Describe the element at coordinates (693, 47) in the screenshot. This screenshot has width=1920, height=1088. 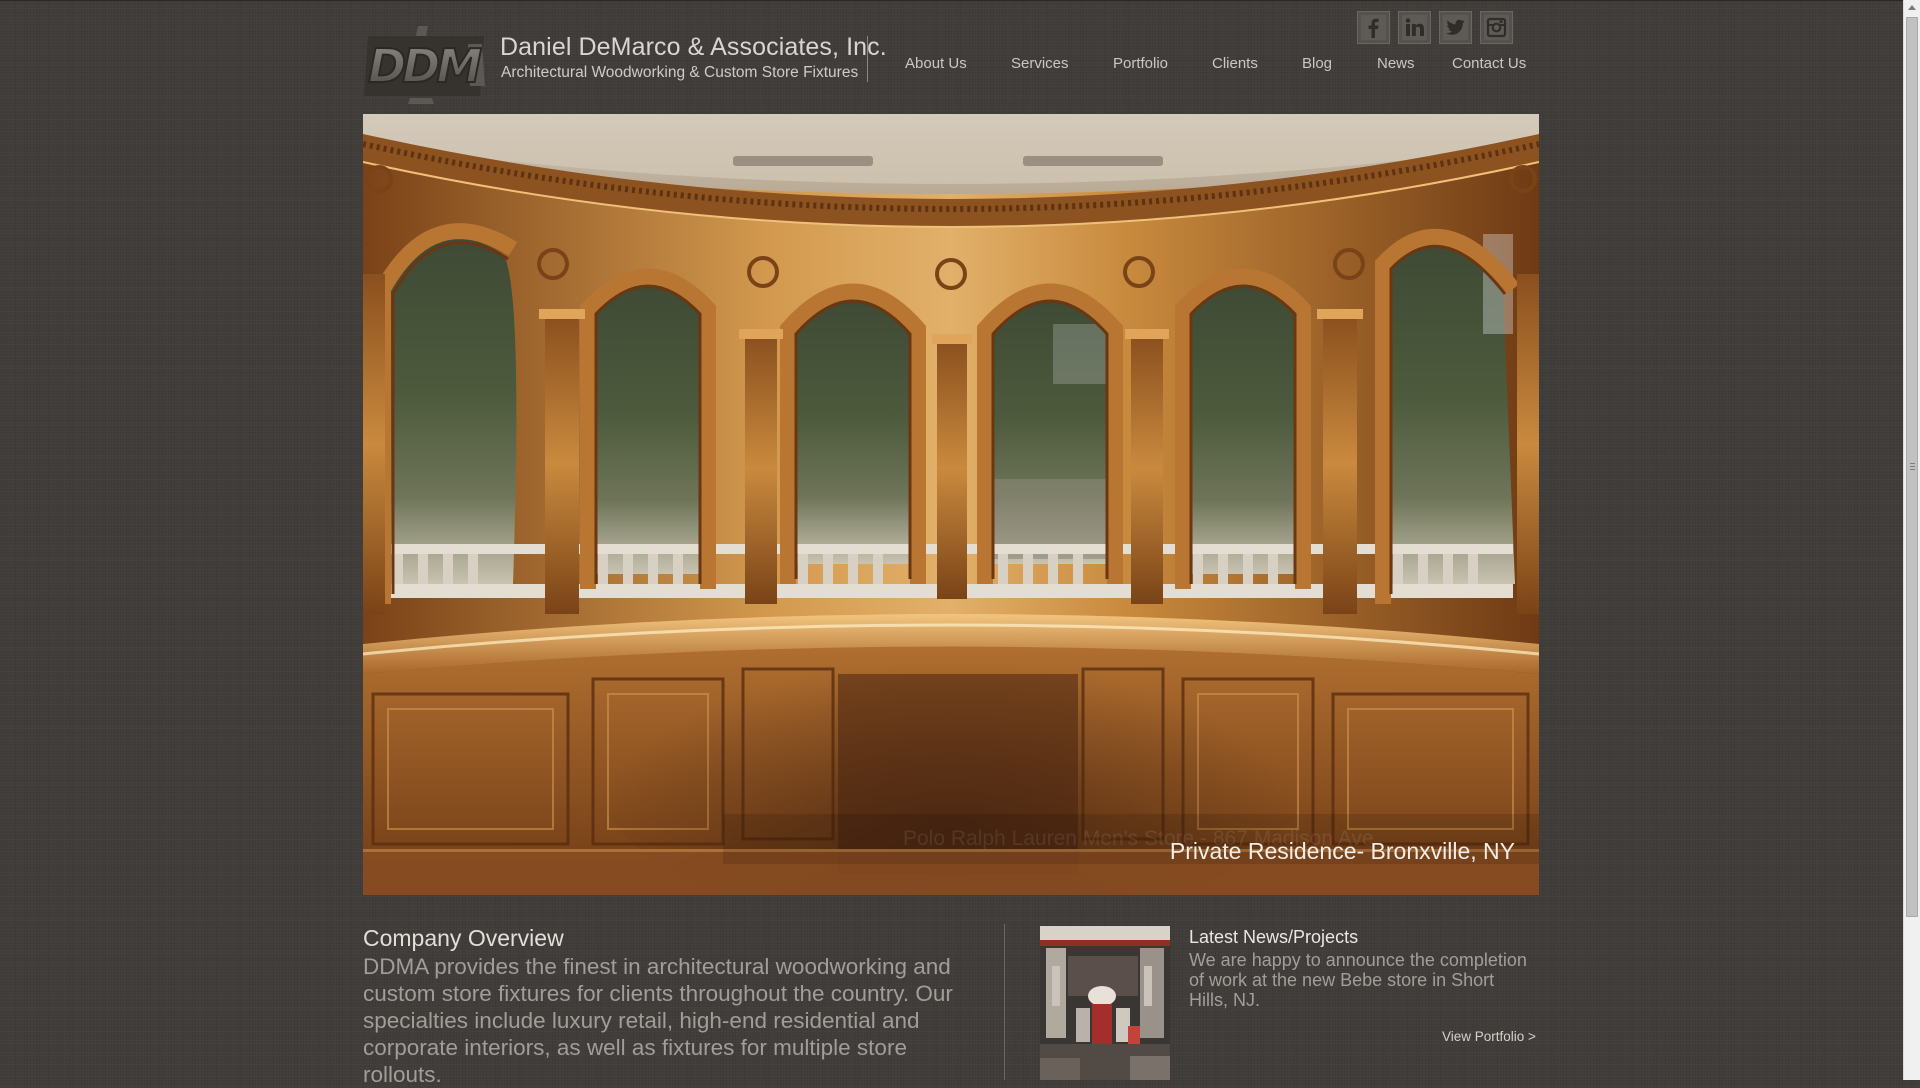
I see `brand-name: Daniel DeMarco & Associates, Inc.` at that location.